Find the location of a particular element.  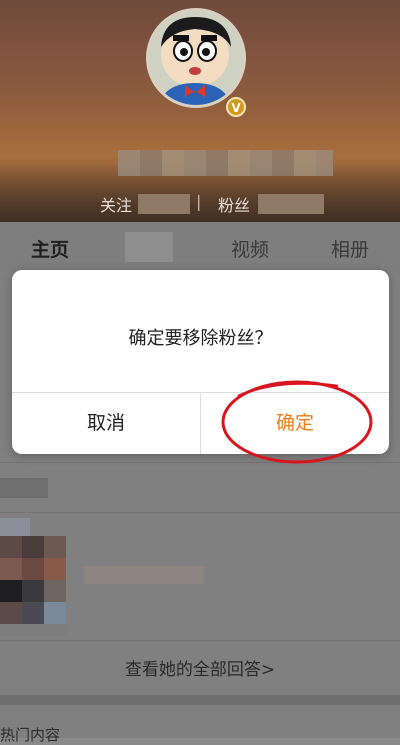

dialog-message: 确定要移除粉丝？ is located at coordinates (200, 338).